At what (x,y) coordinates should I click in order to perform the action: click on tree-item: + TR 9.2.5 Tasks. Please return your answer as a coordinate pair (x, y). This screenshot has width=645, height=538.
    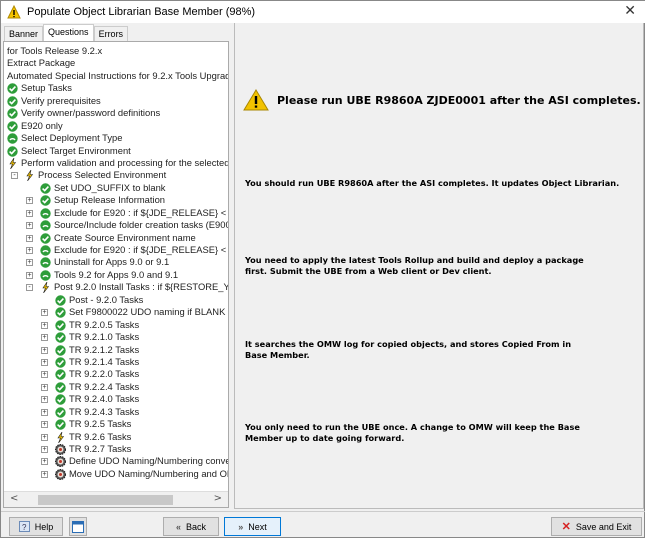
    Looking at the image, I should click on (116, 424).